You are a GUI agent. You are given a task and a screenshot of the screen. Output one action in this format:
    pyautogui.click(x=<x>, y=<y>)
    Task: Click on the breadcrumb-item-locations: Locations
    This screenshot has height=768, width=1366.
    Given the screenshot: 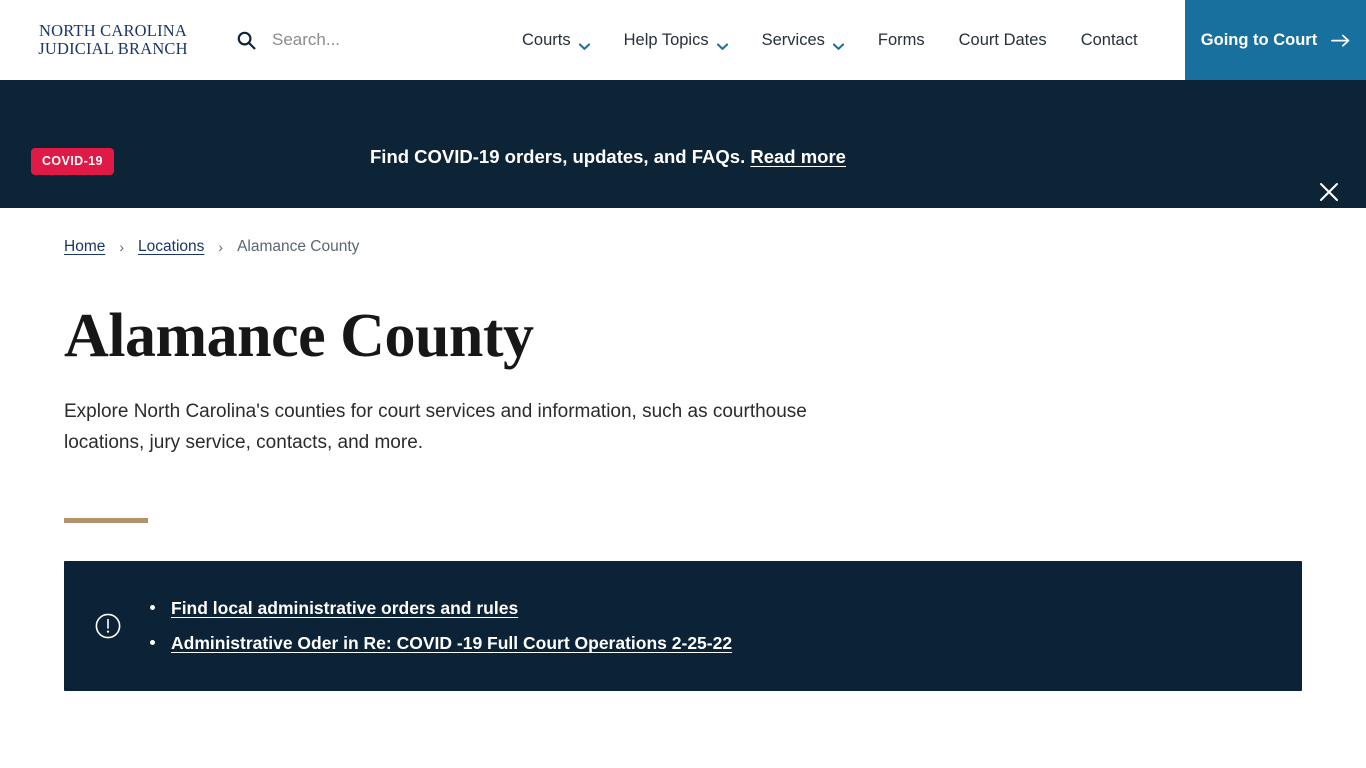 What is the action you would take?
    pyautogui.click(x=171, y=247)
    